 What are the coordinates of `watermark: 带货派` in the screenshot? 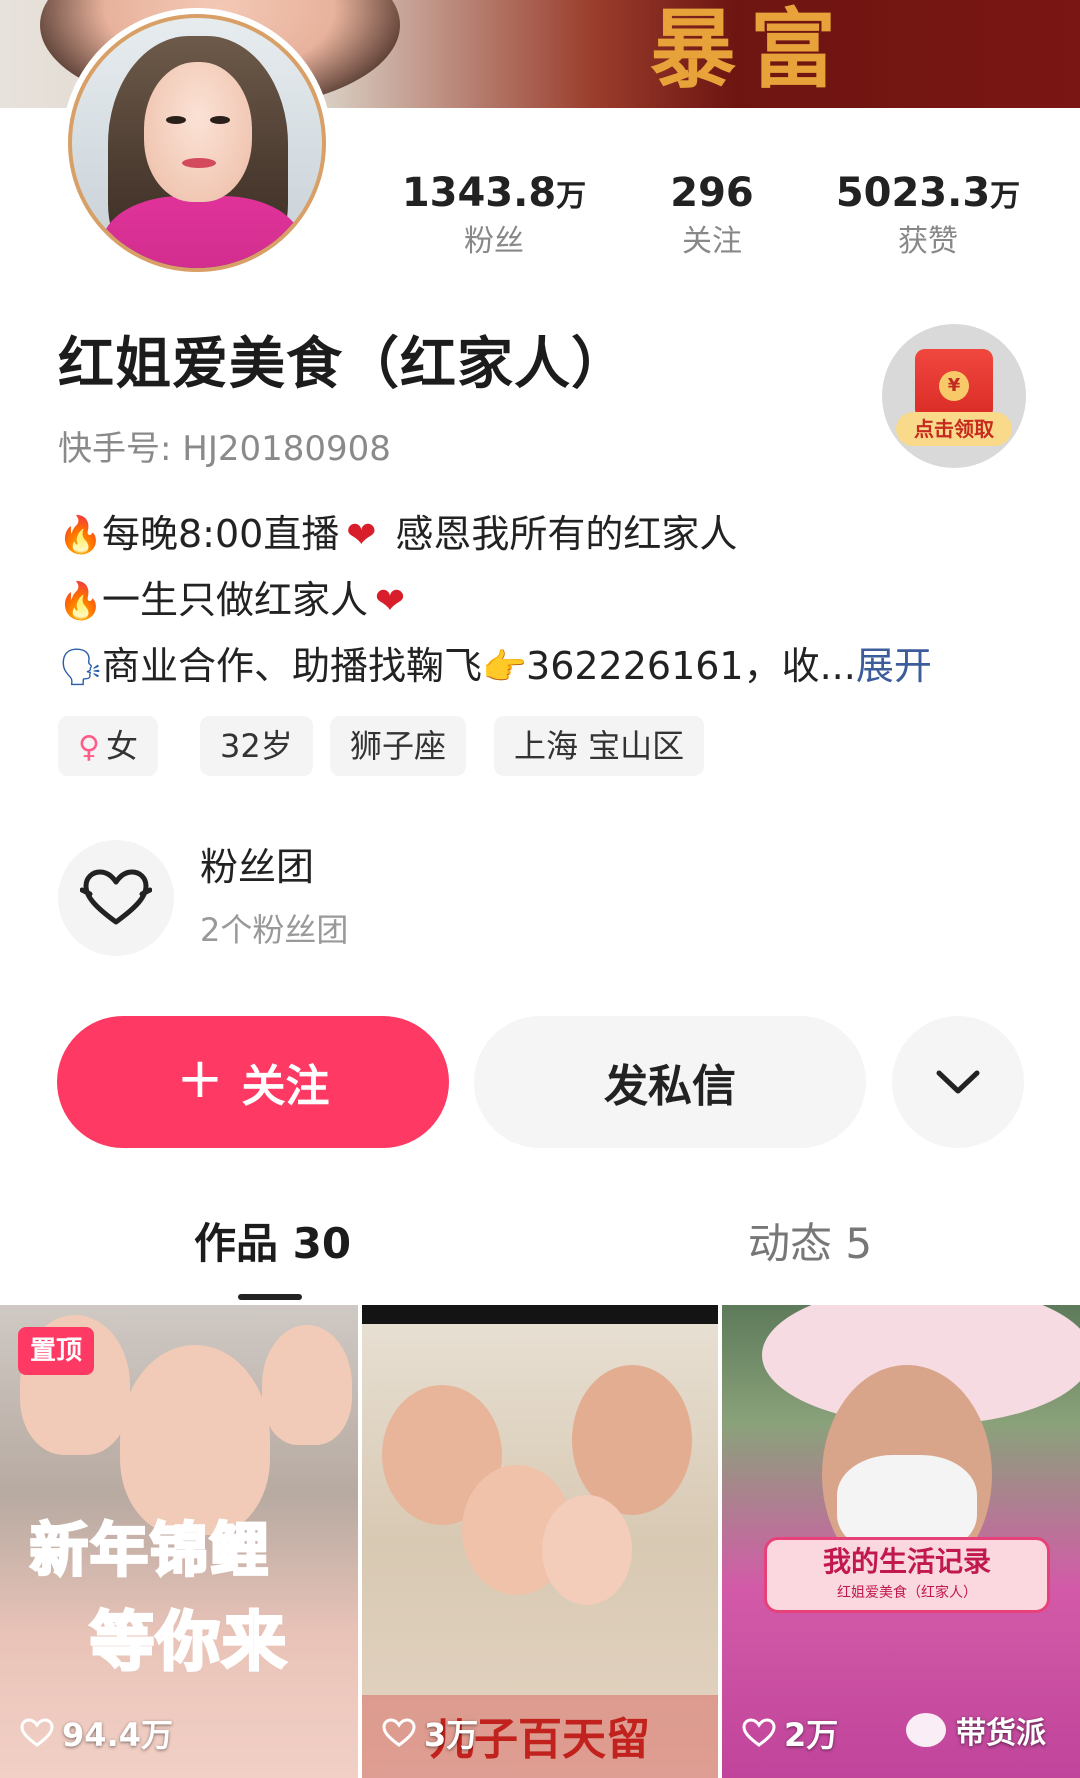 It's located at (976, 1730).